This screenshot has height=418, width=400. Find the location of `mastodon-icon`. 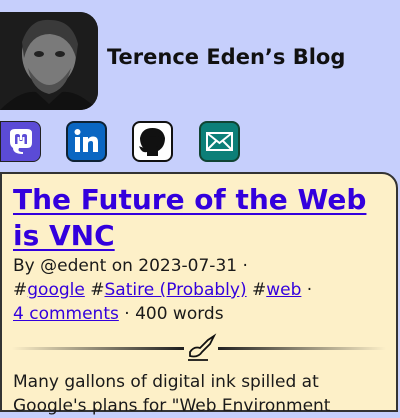

mastodon-icon is located at coordinates (21, 141).